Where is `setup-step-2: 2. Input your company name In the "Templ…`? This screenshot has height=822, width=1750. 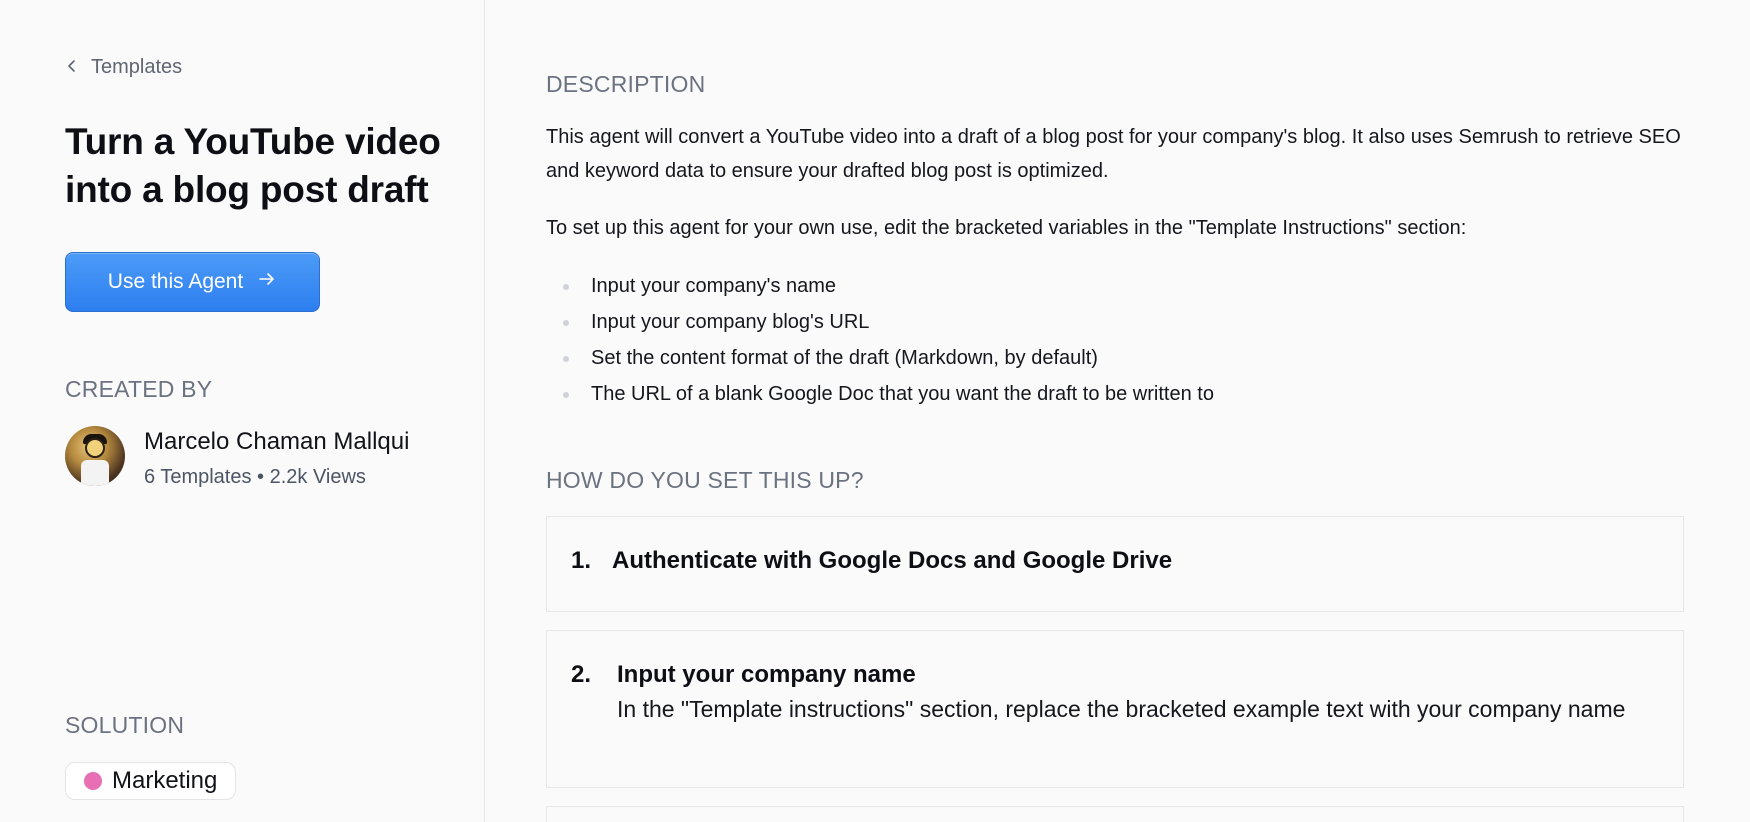
setup-step-2: 2. Input your company name In the "Templ… is located at coordinates (1115, 709).